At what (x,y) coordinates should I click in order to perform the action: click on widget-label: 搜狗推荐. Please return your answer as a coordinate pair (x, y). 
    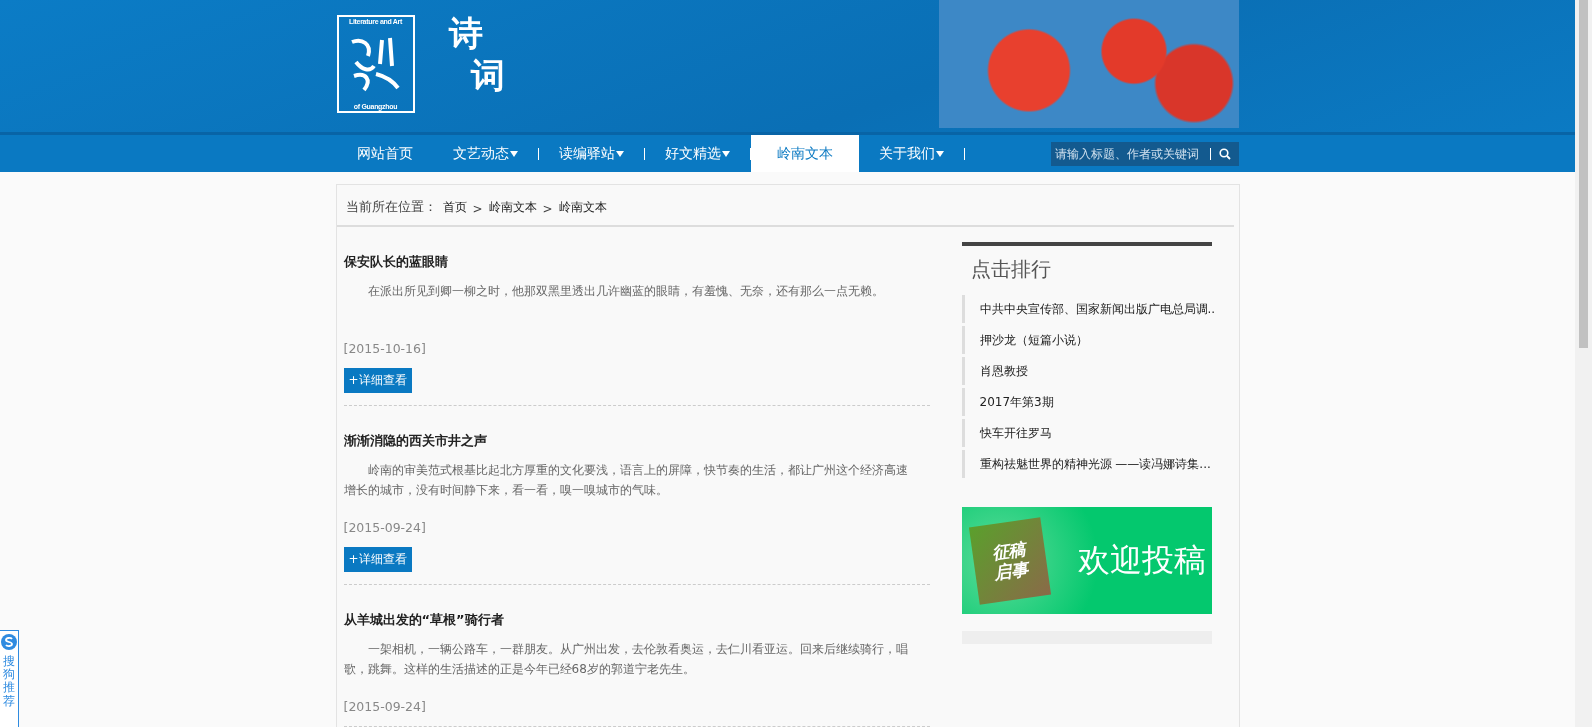
    Looking at the image, I should click on (9, 681).